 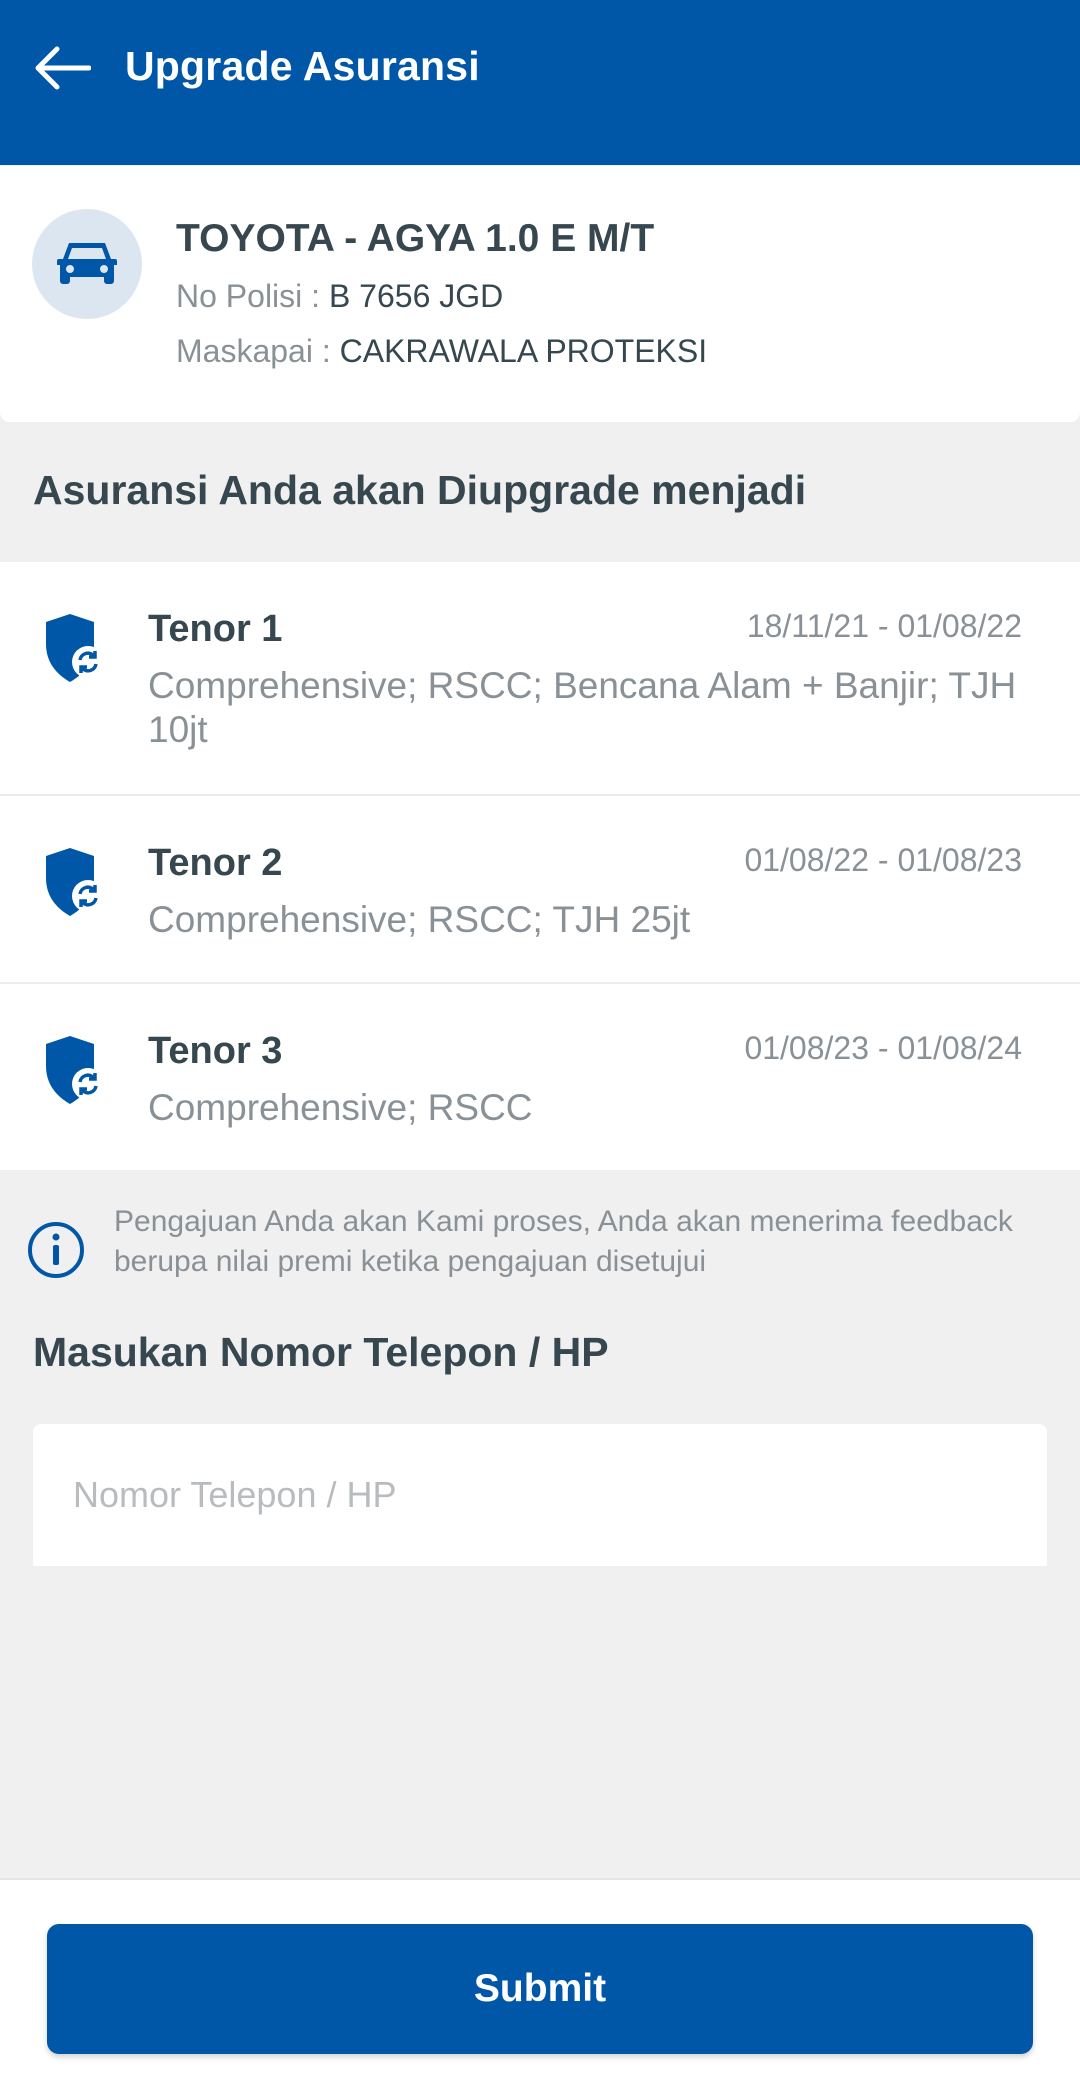 I want to click on phone-section-title: Masukan Nomor Telepon / HP, so click(x=321, y=1352).